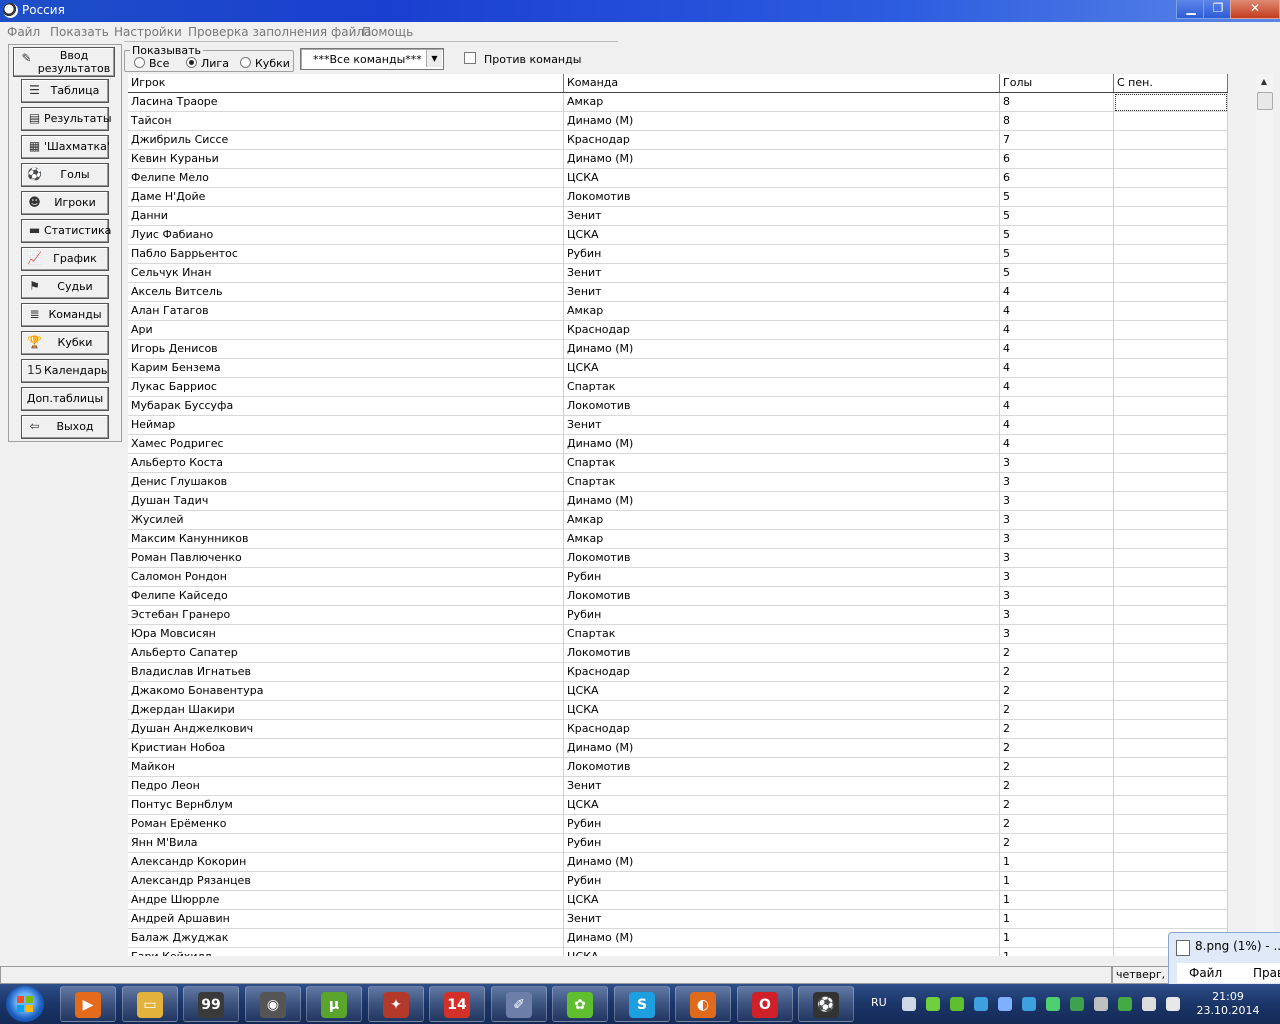 Image resolution: width=1280 pixels, height=1024 pixels. What do you see at coordinates (678, 425) in the screenshot?
I see `table-row: Неймар Зенит 4` at bounding box center [678, 425].